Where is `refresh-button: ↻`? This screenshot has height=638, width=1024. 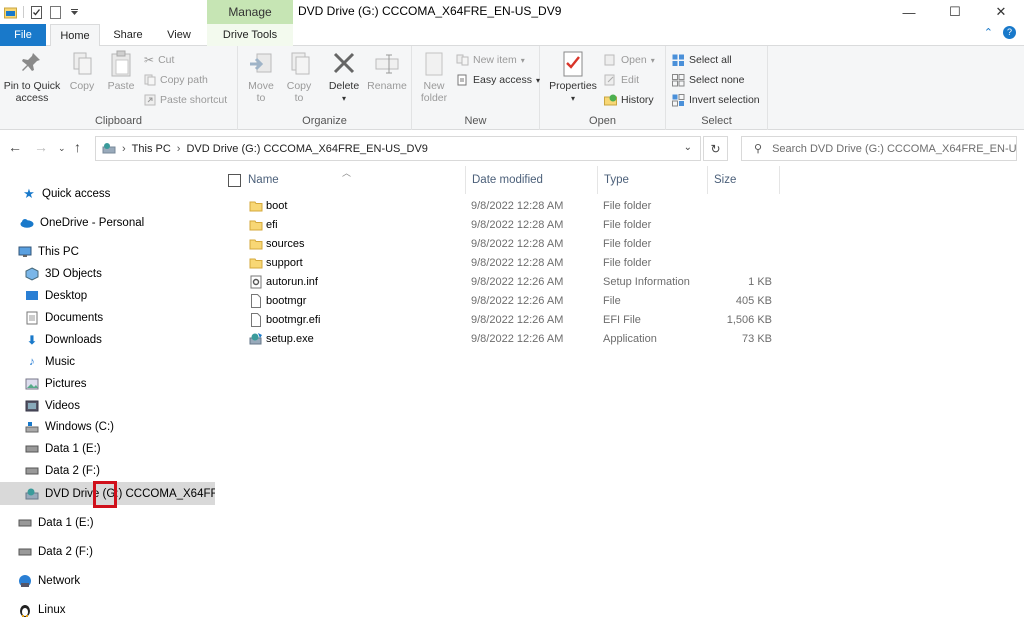
refresh-button: ↻ is located at coordinates (715, 148).